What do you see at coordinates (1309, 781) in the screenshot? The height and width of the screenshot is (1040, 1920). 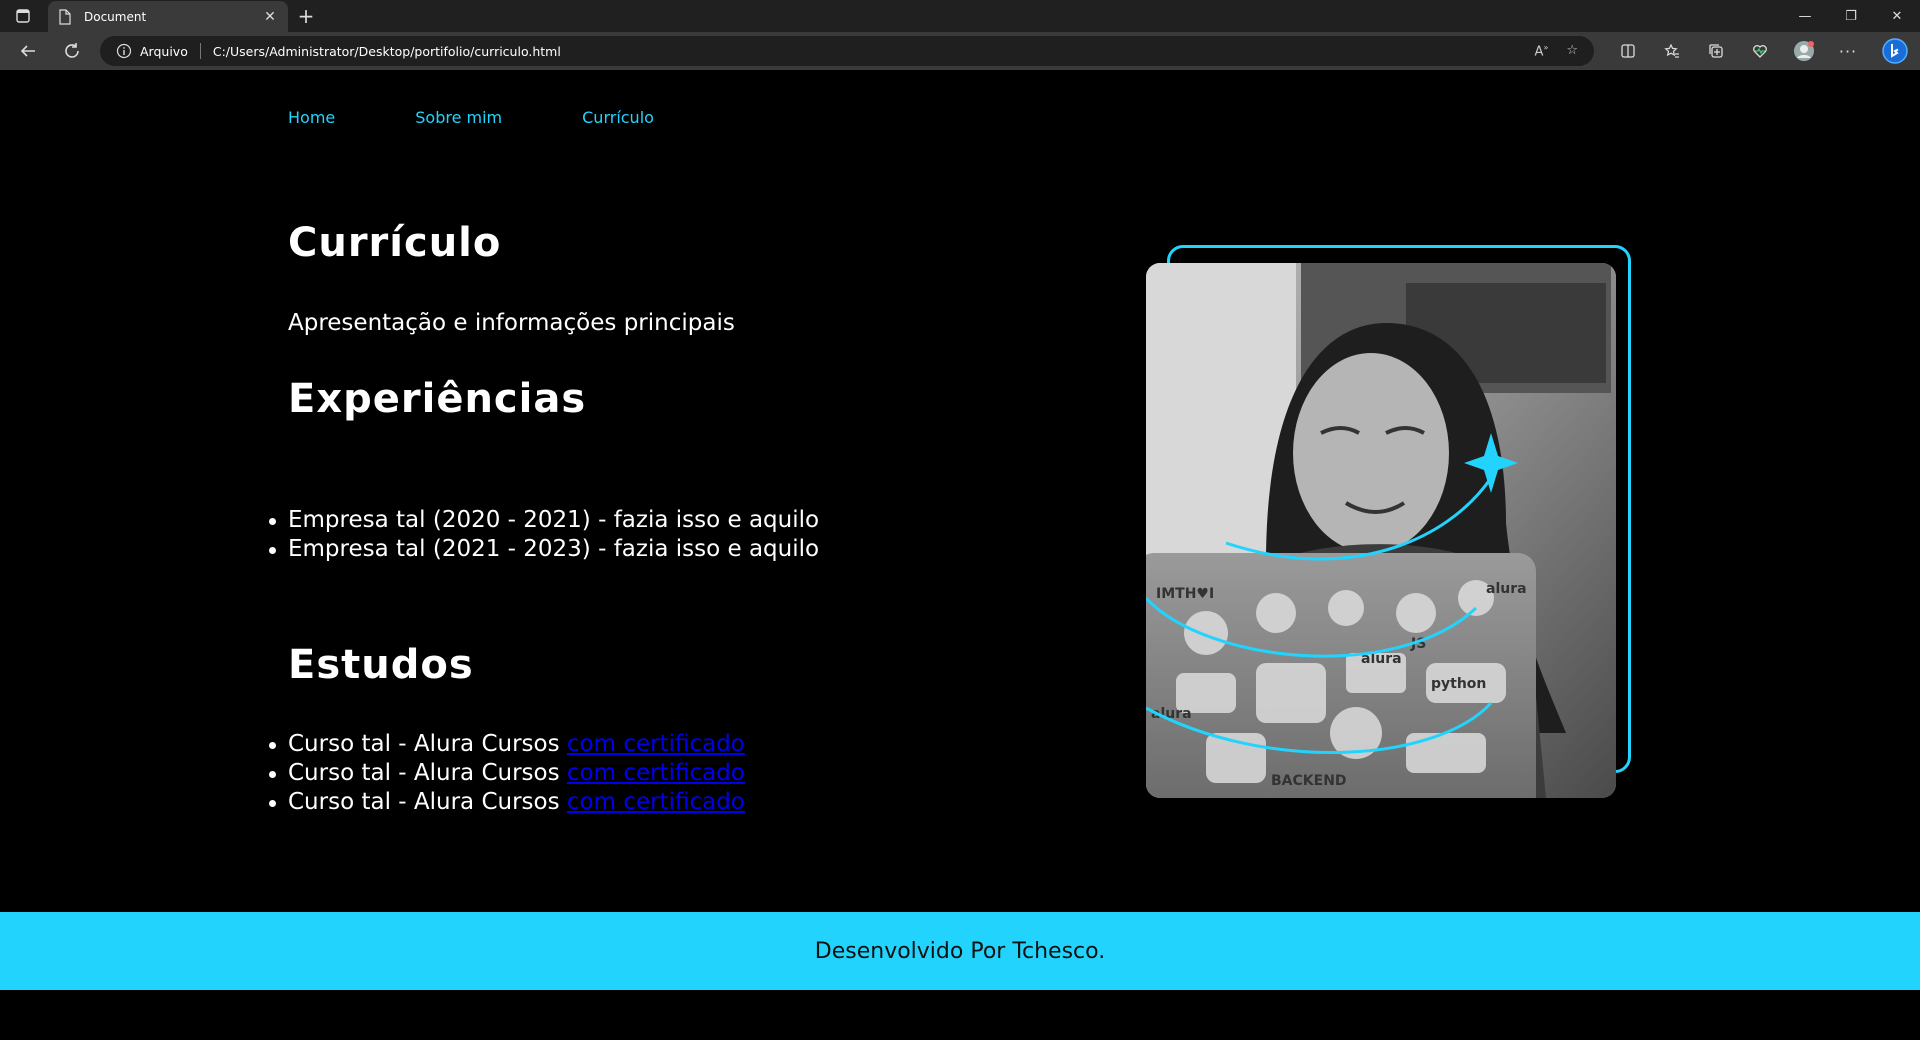 I see `svg-text: BACKEND` at bounding box center [1309, 781].